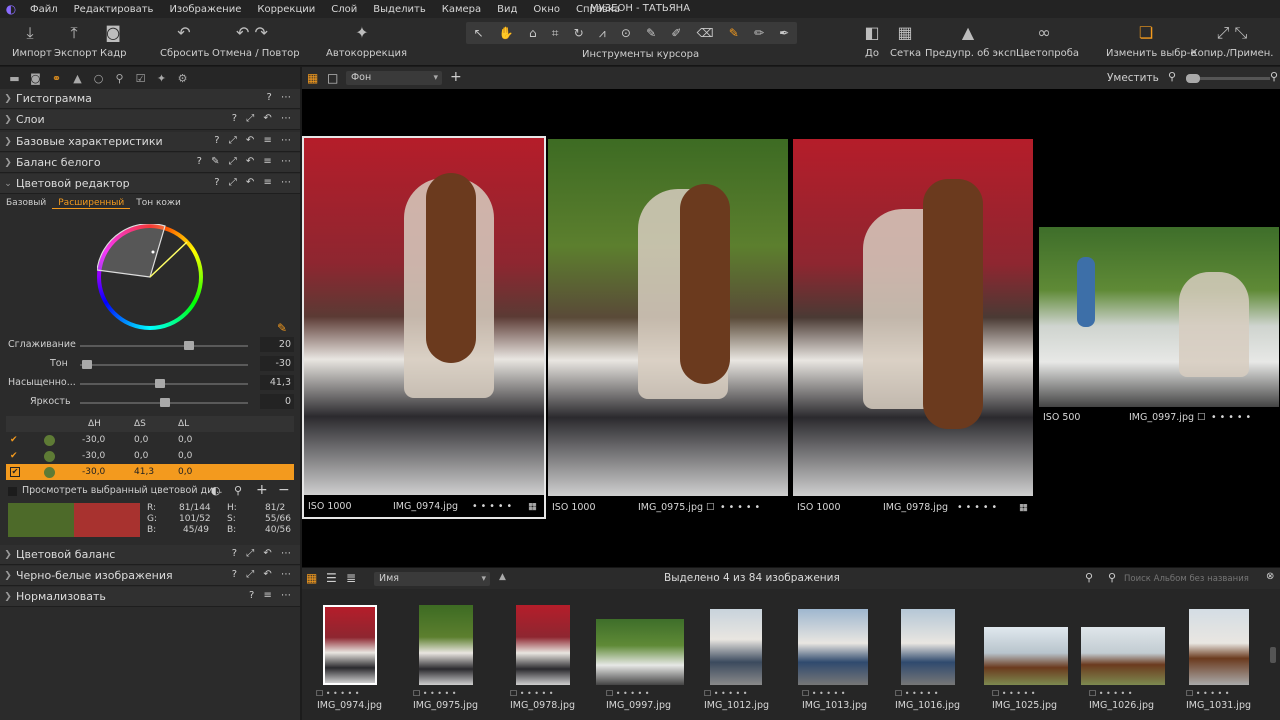  I want to click on color-picker-icon: ✎, so click(734, 33).